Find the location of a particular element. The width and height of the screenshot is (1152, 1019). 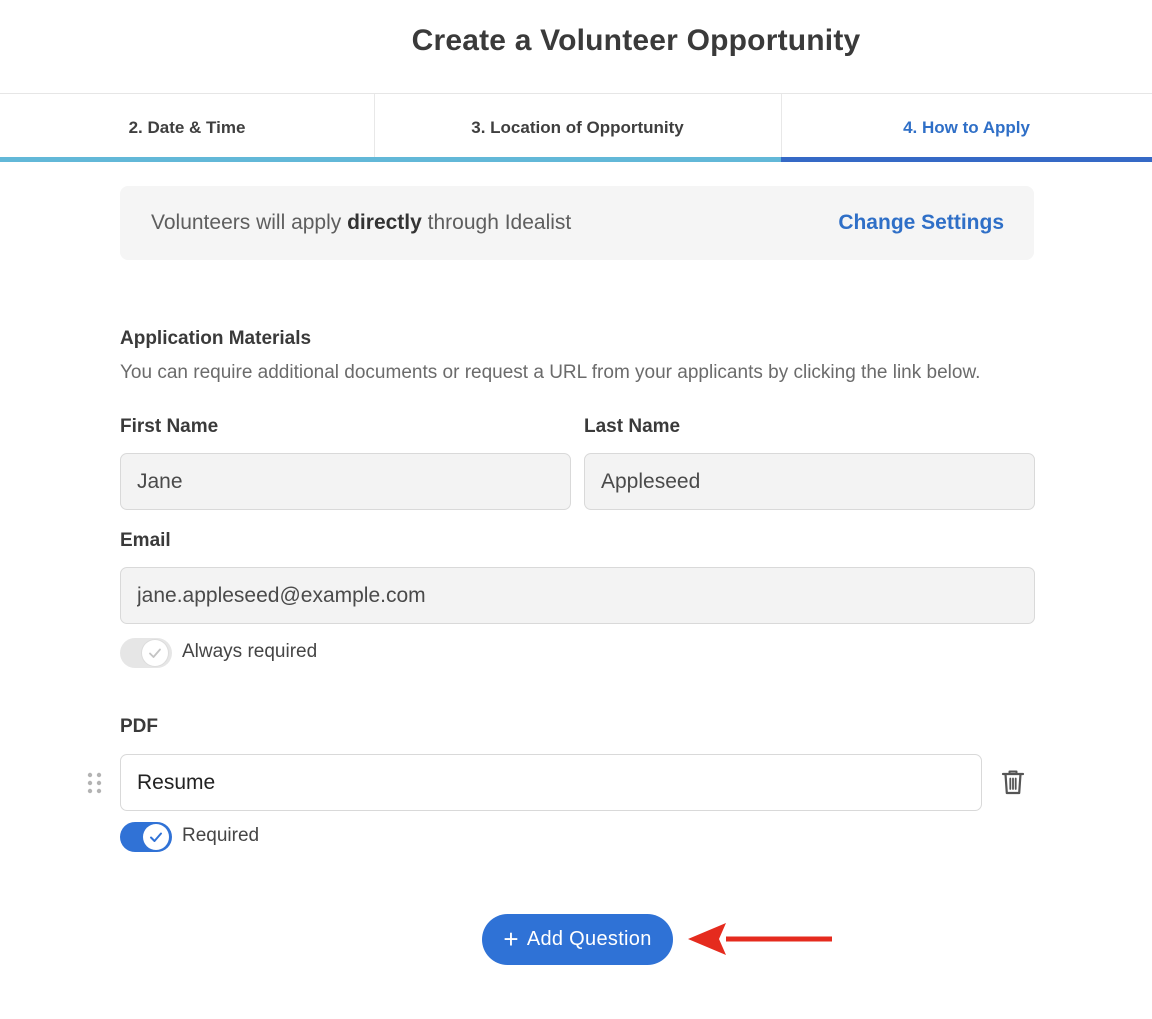

tab-label: 3. Location of Opportunity is located at coordinates (577, 127).